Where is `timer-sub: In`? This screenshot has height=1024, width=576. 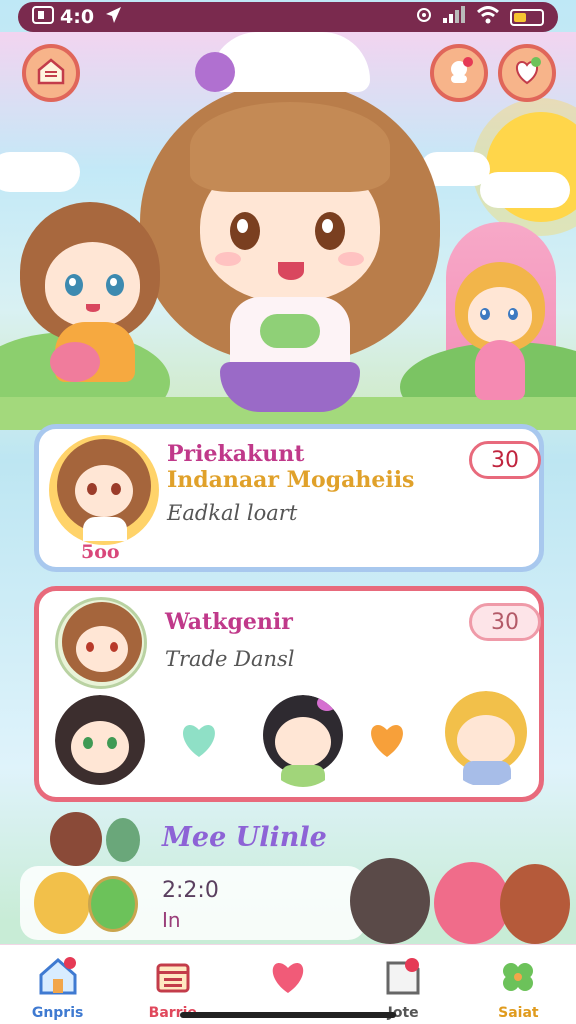 timer-sub: In is located at coordinates (171, 920).